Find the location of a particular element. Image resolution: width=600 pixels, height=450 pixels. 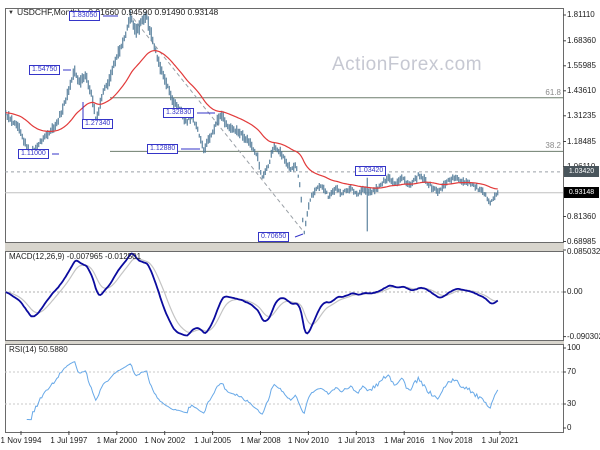

date-axis-label: 1 Jul 2013 is located at coordinates (356, 440).